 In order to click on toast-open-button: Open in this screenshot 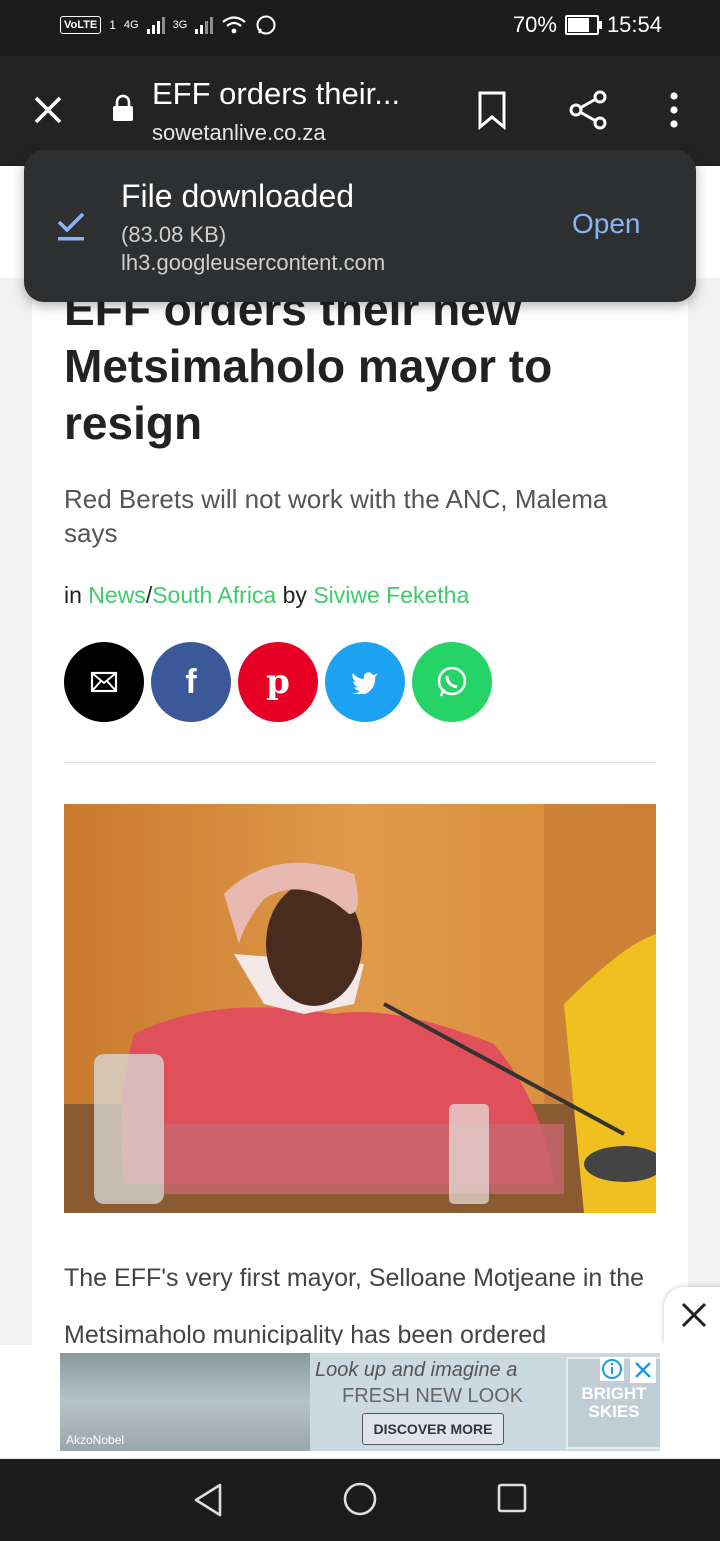, I will do `click(606, 224)`.